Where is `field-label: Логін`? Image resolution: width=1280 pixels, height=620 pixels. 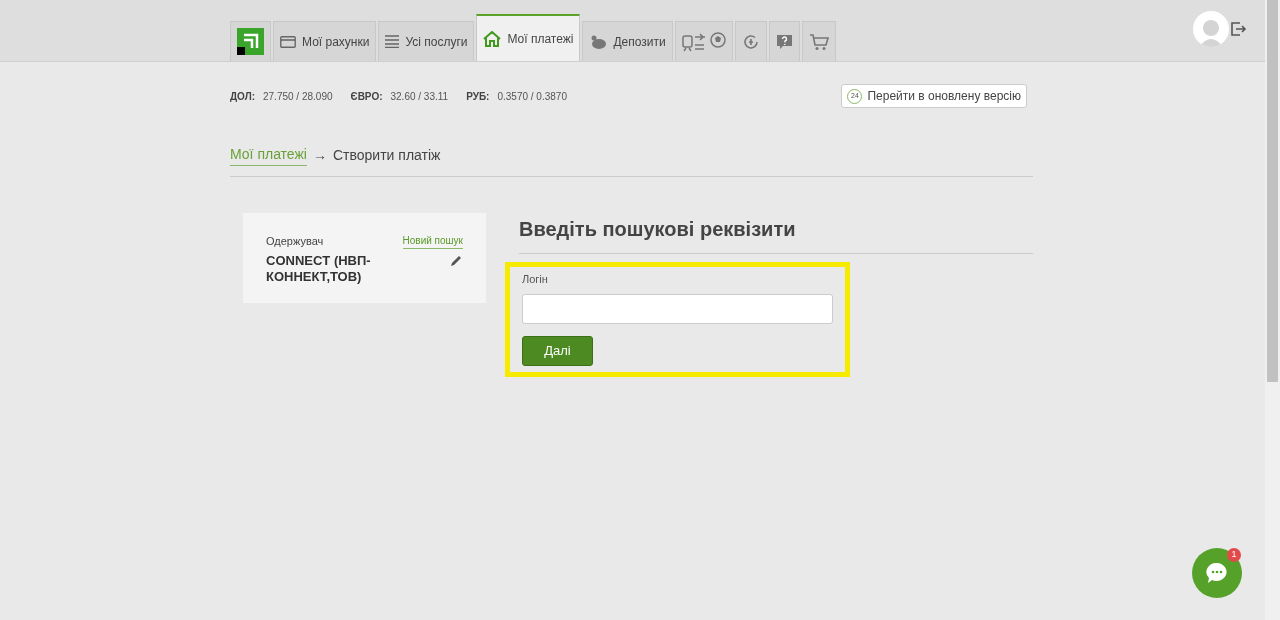
field-label: Логін is located at coordinates (535, 279).